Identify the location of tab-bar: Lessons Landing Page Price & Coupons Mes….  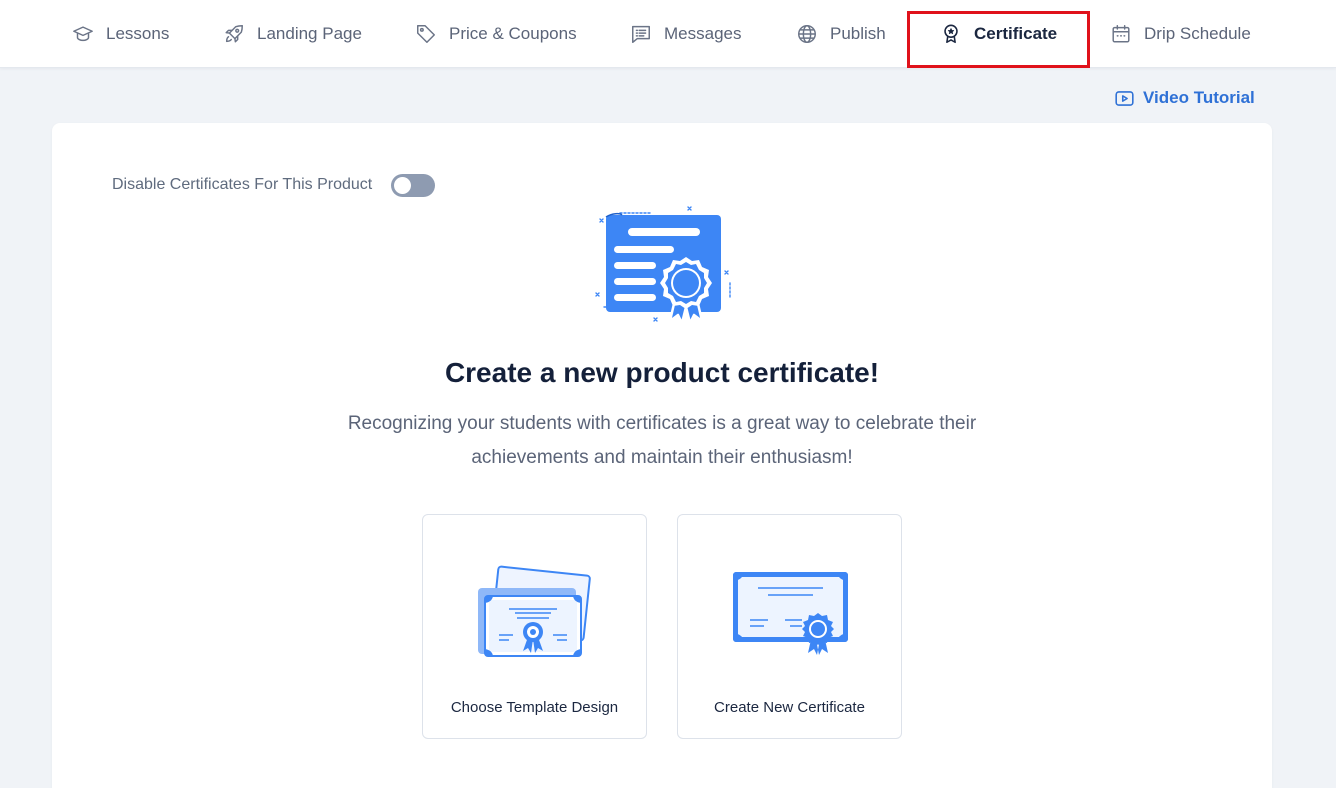
(668, 34).